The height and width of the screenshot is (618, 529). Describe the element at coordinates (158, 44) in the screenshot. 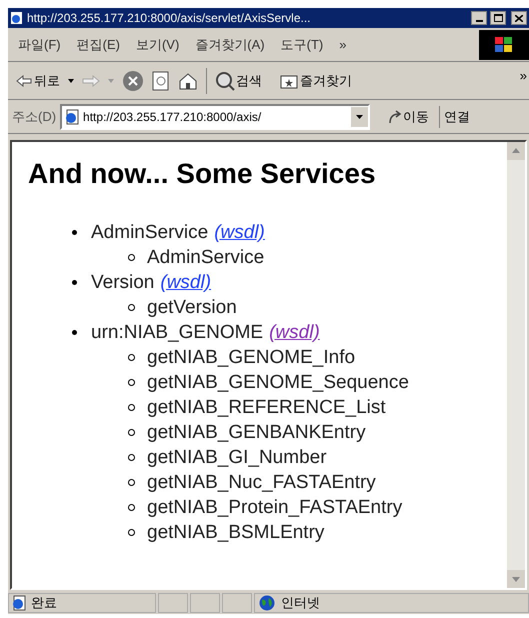

I see `menu-item: 보기(V)` at that location.